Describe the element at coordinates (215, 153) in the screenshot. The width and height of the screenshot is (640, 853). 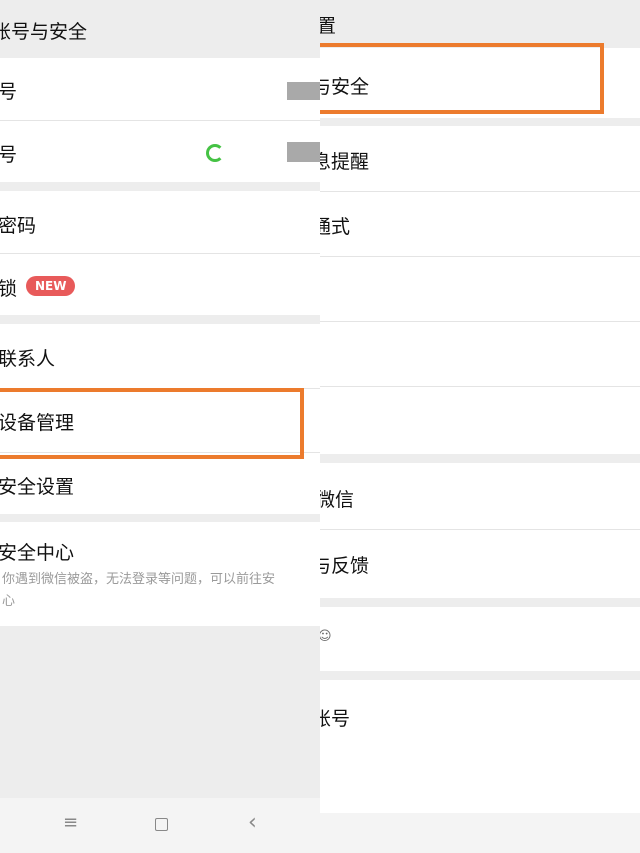
I see `status-icon` at that location.